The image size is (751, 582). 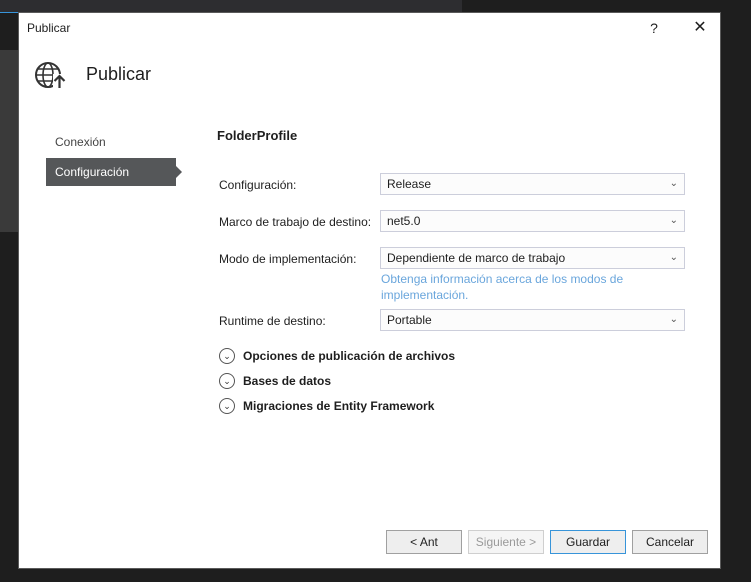 What do you see at coordinates (532, 184) in the screenshot?
I see `configuracion-select: Release ⌄` at bounding box center [532, 184].